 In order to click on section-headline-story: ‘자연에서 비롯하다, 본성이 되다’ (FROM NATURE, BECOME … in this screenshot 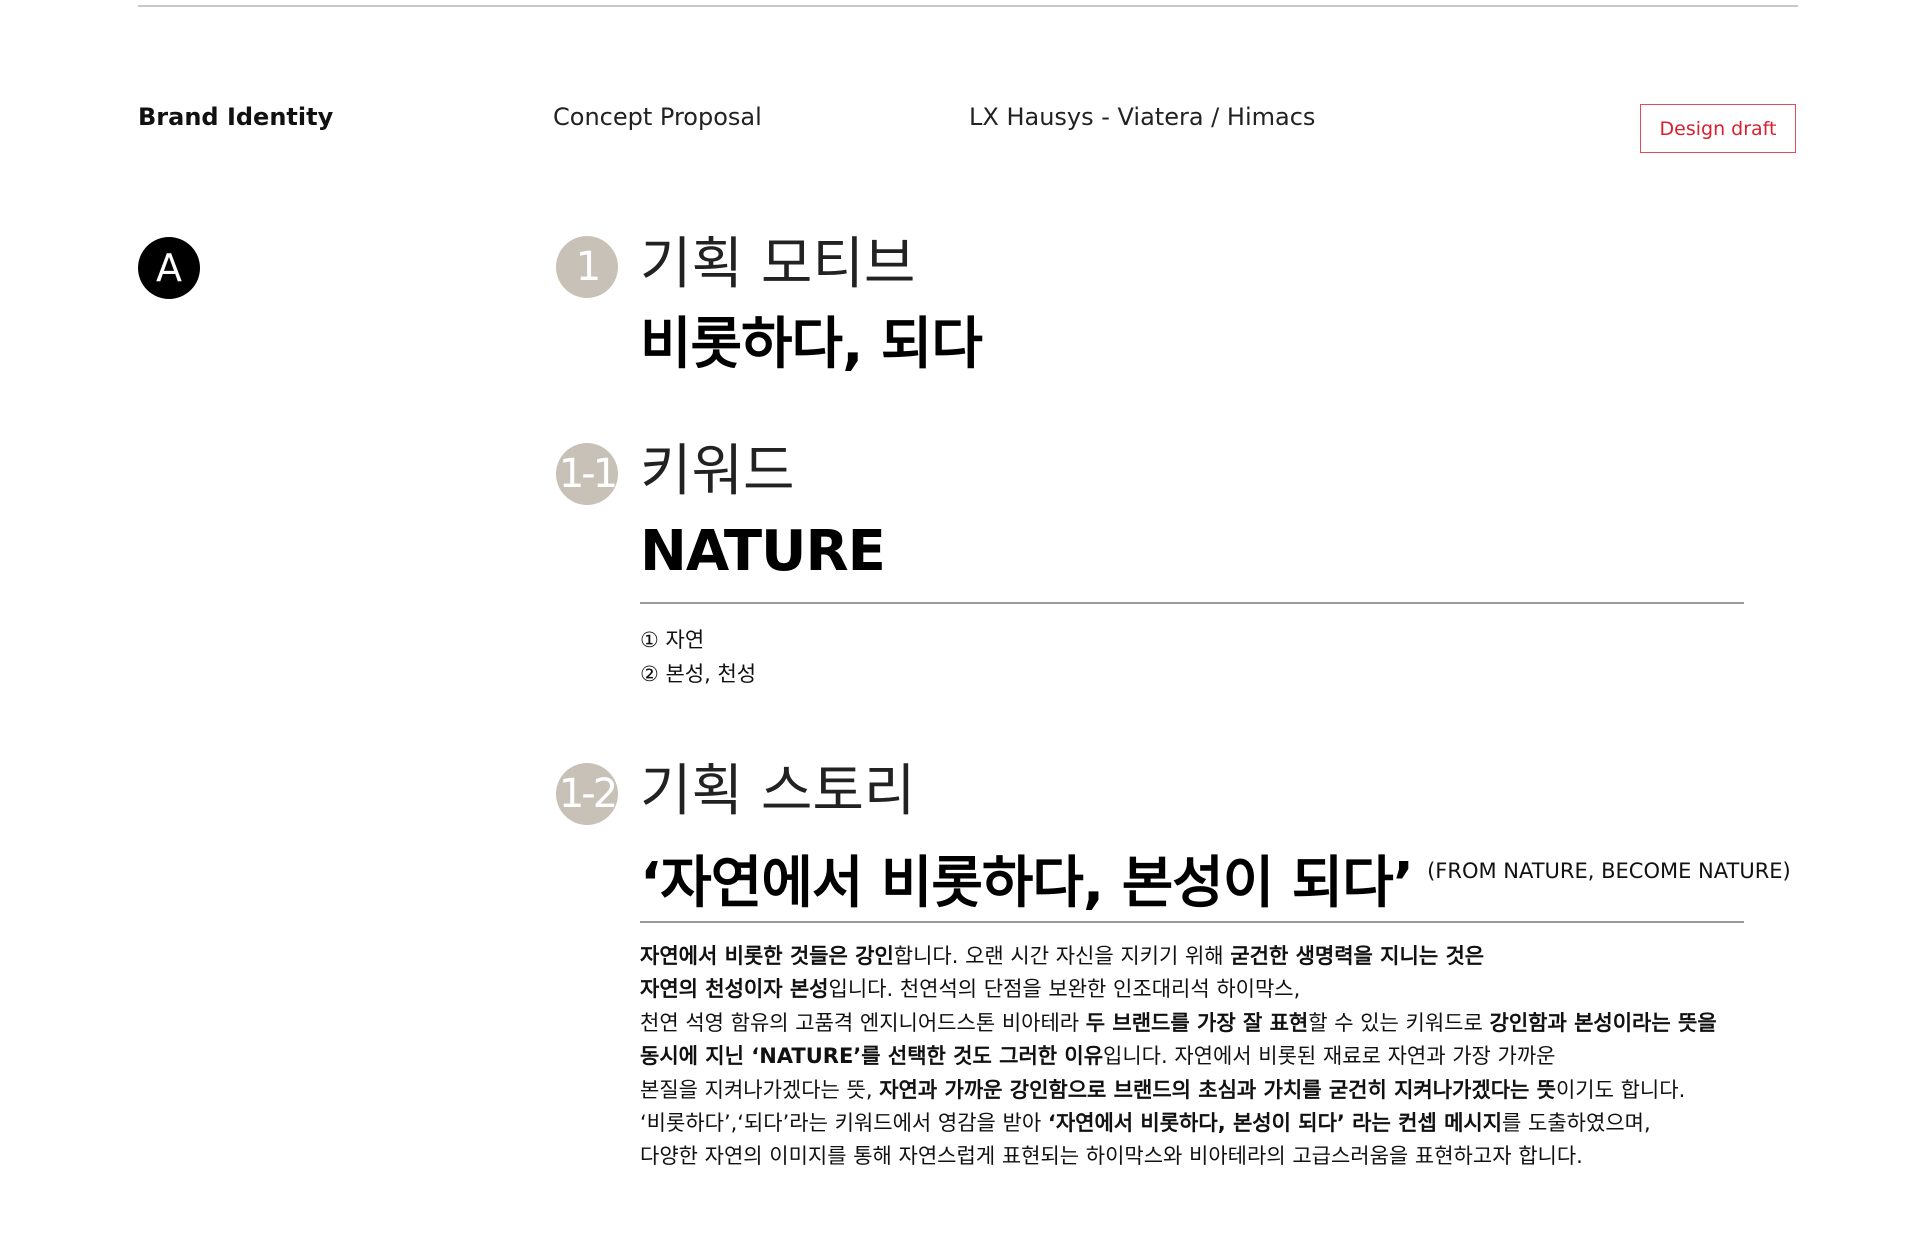, I will do `click(1215, 877)`.